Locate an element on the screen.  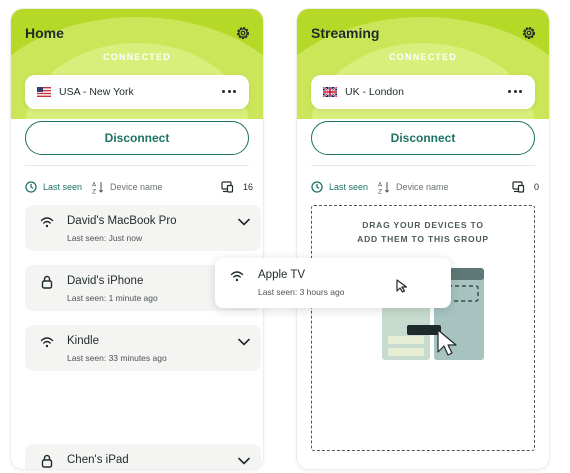
location-selector: USA - New York is located at coordinates (137, 92).